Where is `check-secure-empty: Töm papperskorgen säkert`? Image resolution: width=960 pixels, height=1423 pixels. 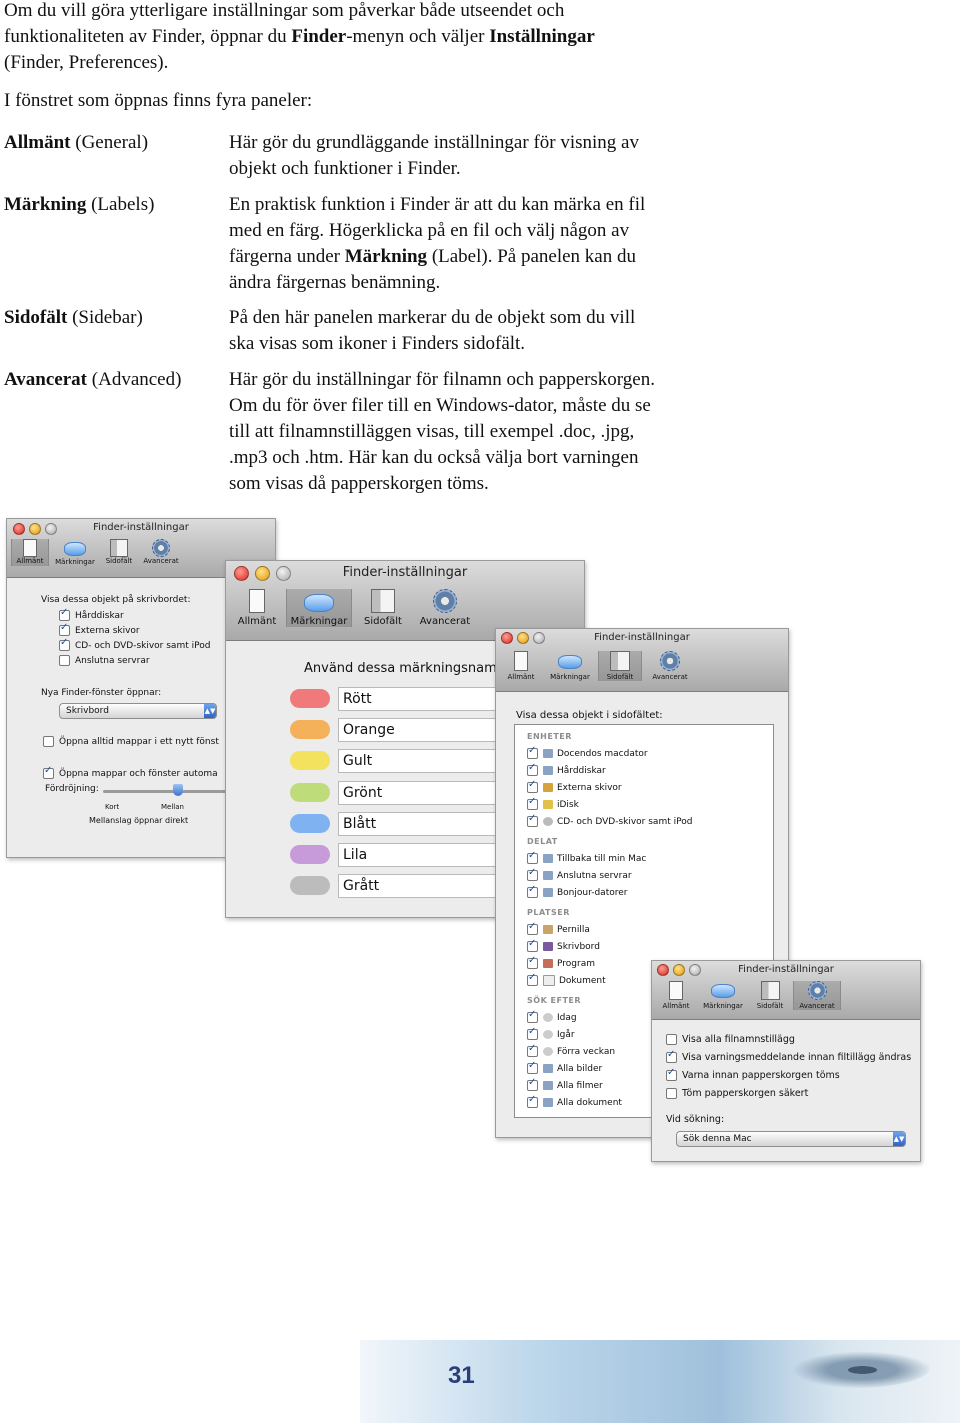 check-secure-empty: Töm papperskorgen säkert is located at coordinates (737, 1093).